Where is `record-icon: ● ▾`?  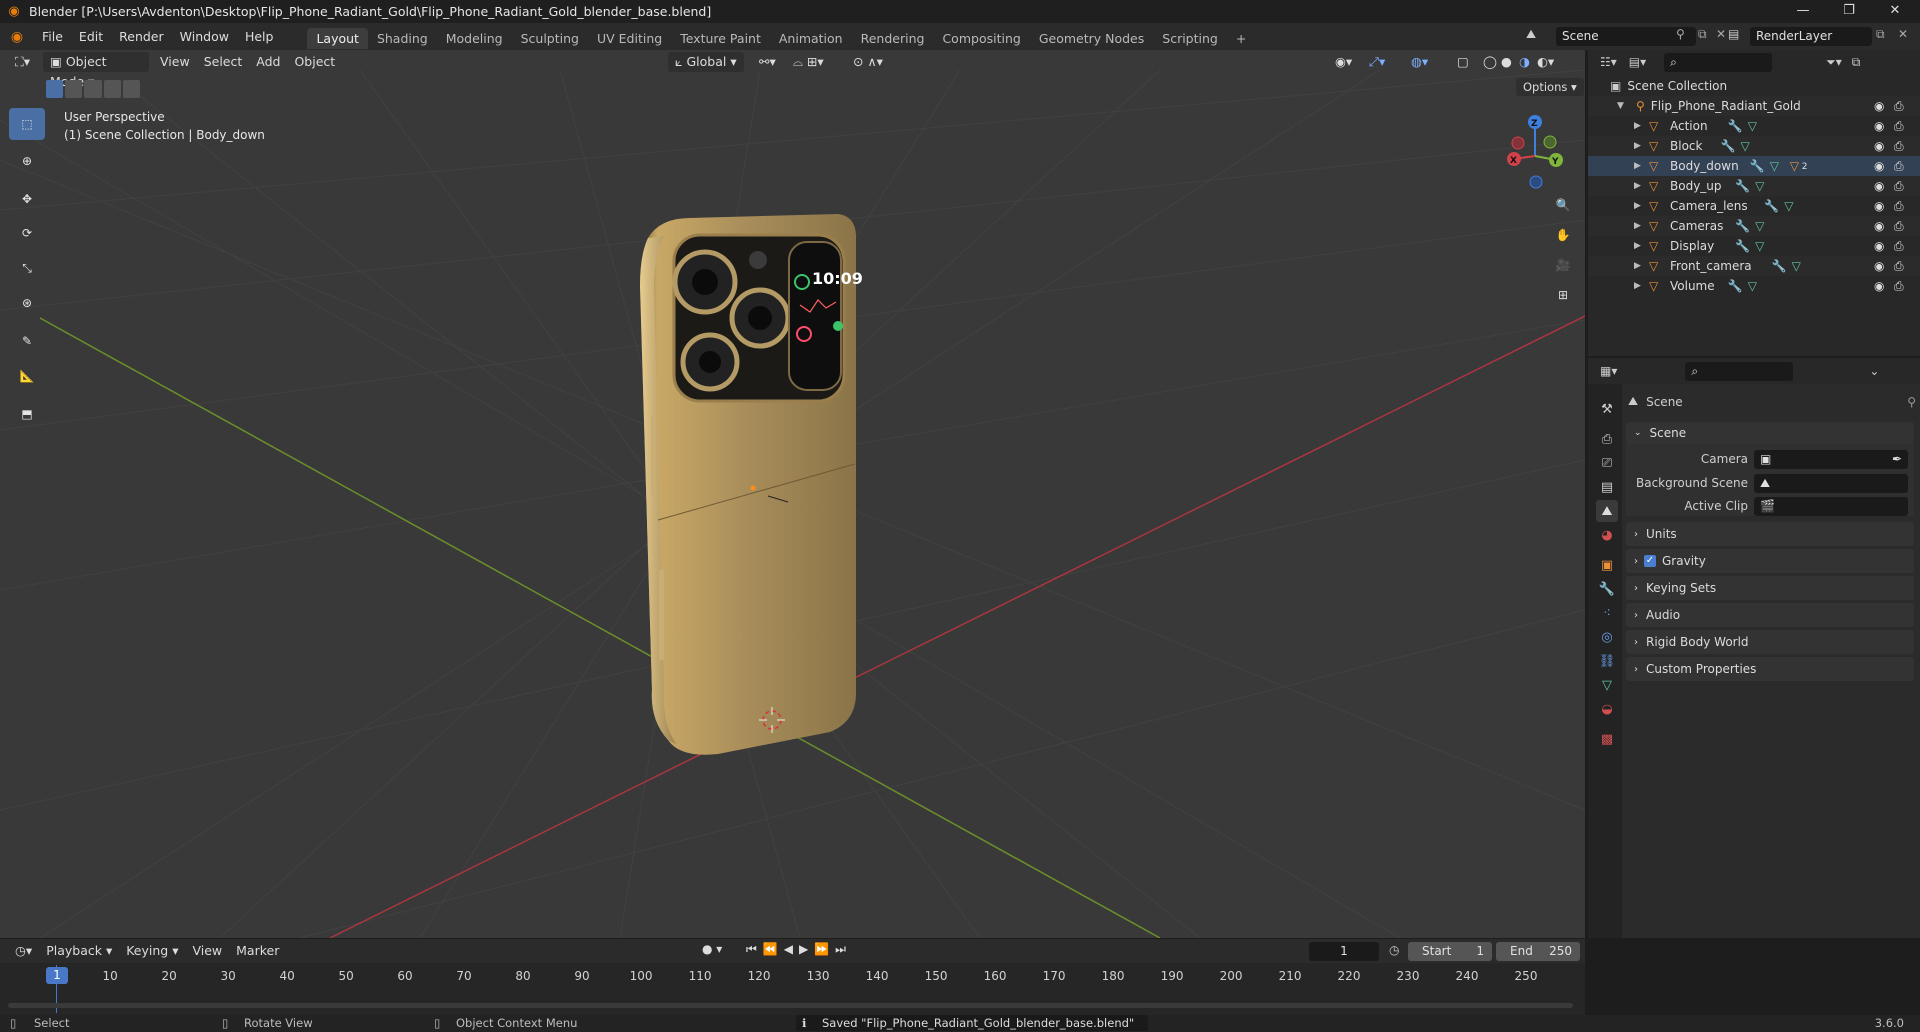
record-icon: ● ▾ is located at coordinates (712, 949).